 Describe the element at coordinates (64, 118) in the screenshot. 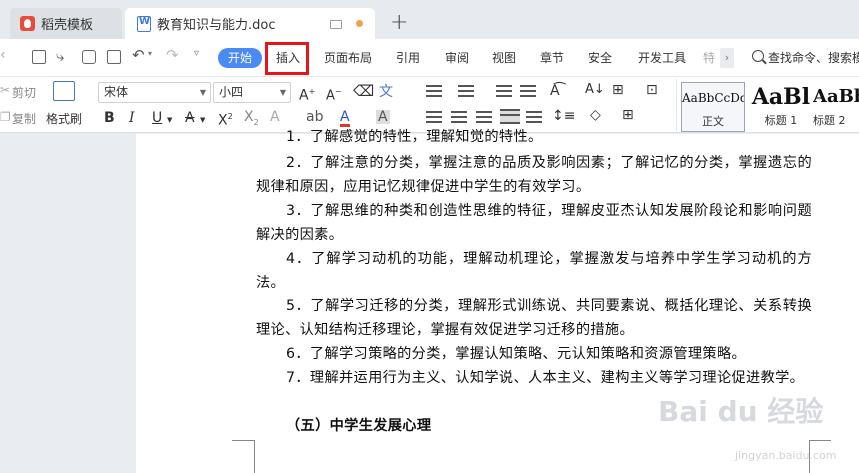

I see `format-painter-button: 格式刷` at that location.